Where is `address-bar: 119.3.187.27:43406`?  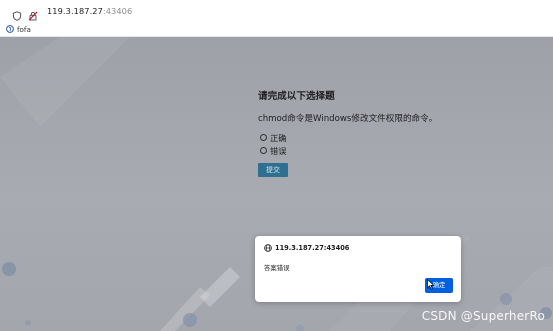
address-bar: 119.3.187.27:43406 is located at coordinates (276, 11).